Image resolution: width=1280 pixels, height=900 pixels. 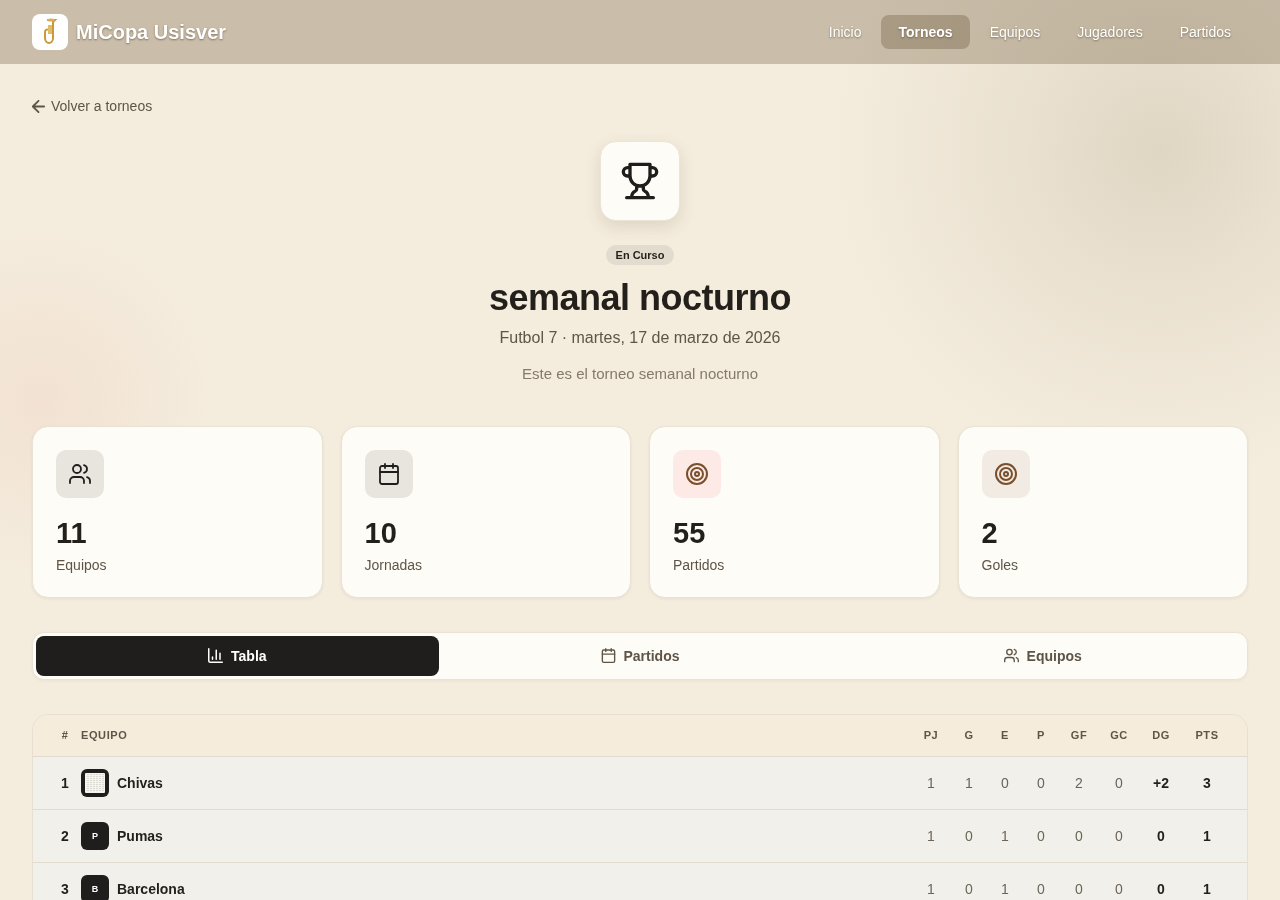 I want to click on rank-cell-text: 2, so click(x=65, y=835).